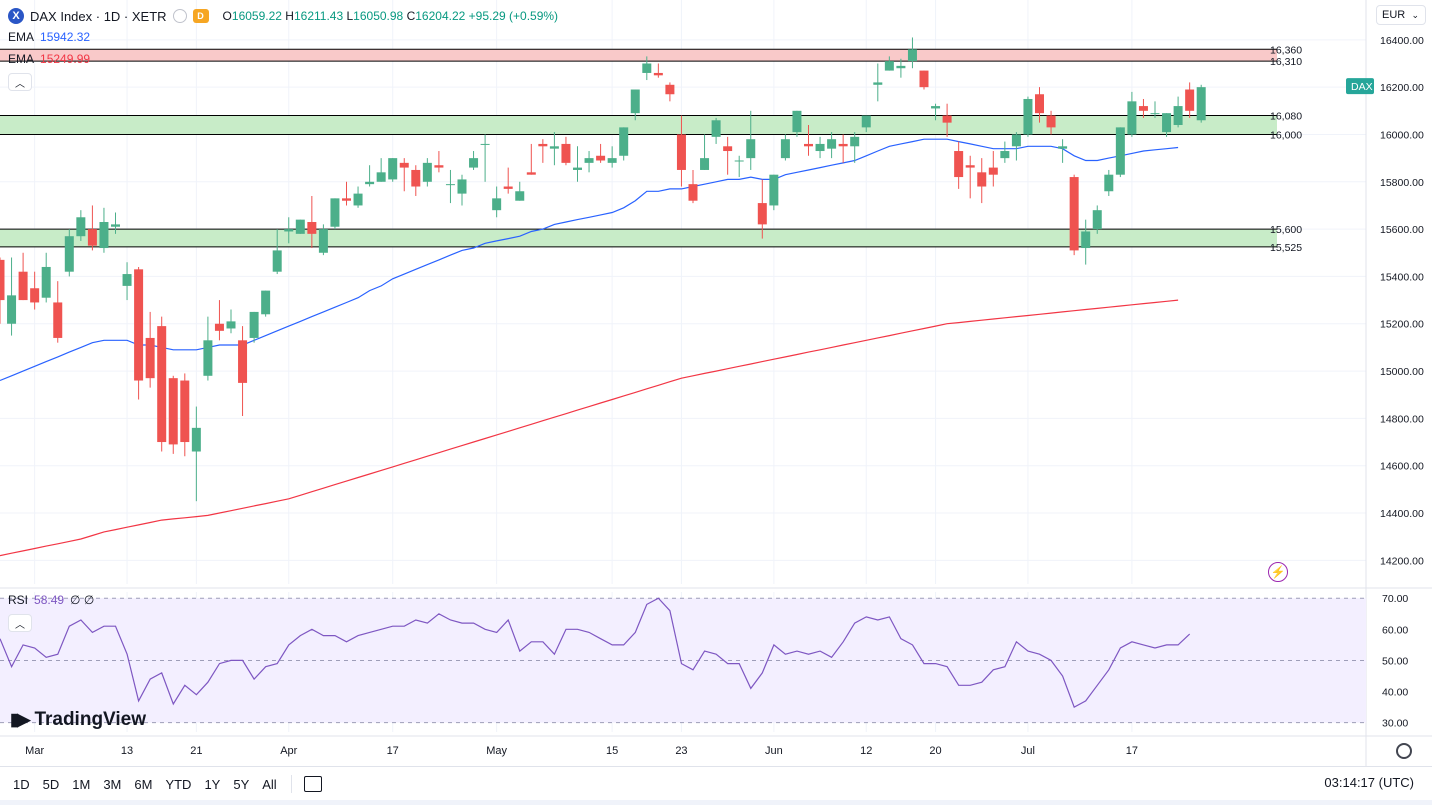  Describe the element at coordinates (1395, 661) in the screenshot. I see `rsi-tick-label: 50.00` at that location.